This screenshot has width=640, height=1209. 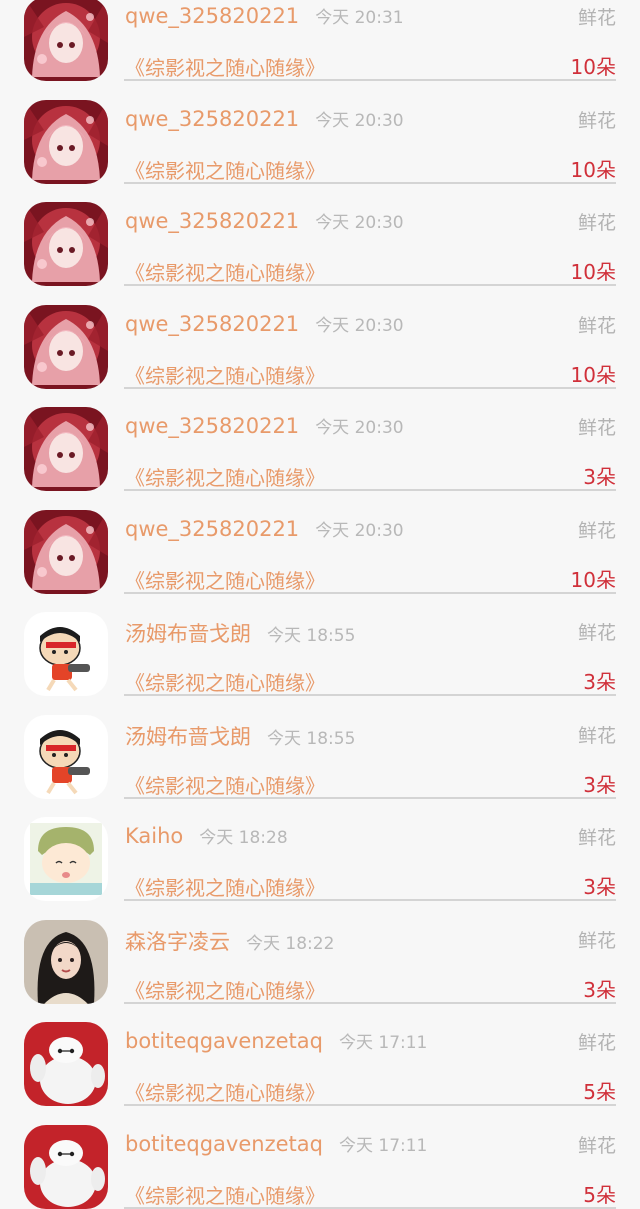 I want to click on username-line: botiteqgavenzetaq 今天 17:11, so click(x=276, y=1040).